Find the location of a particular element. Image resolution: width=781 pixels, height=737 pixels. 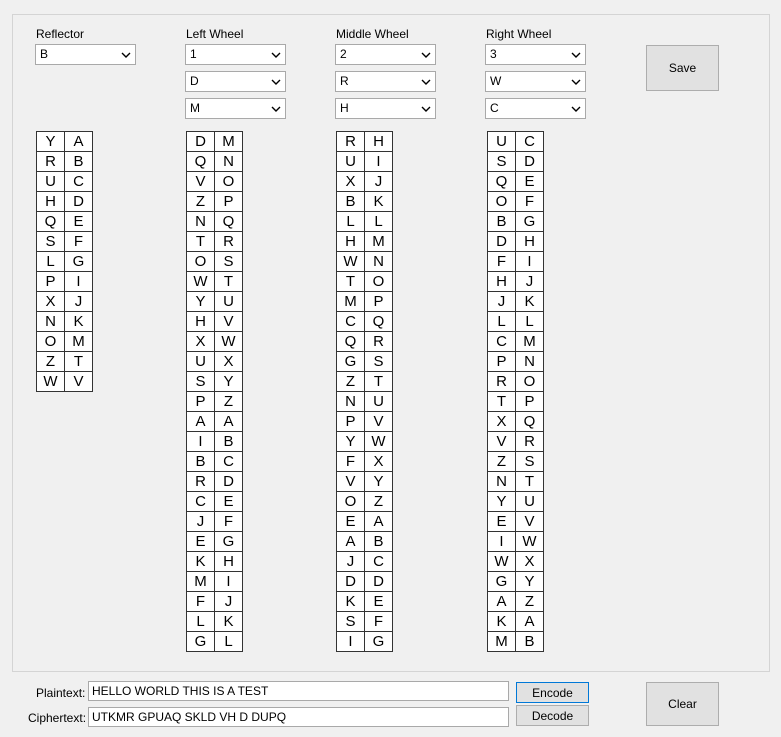

table-row: NQ is located at coordinates (214, 221).